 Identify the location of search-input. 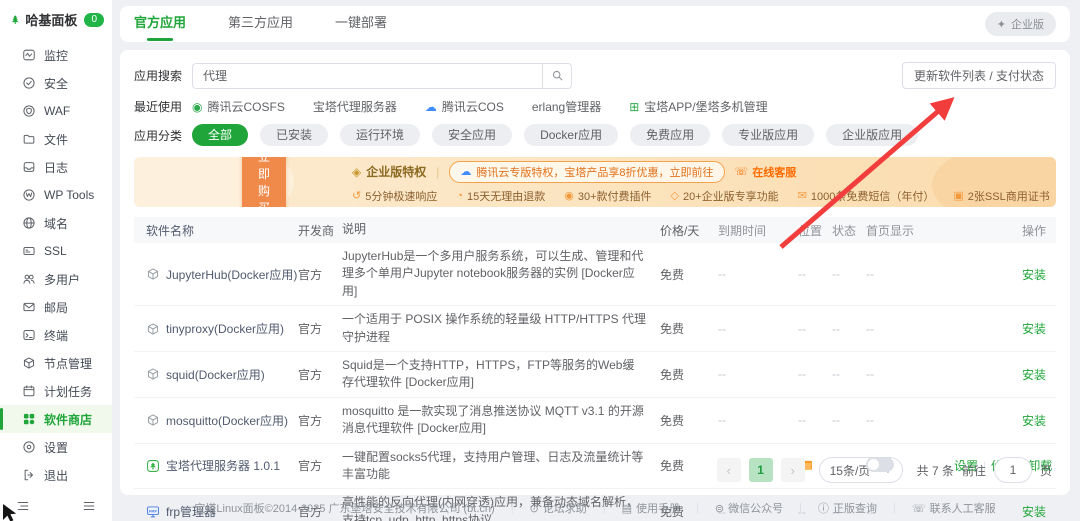
(367, 75).